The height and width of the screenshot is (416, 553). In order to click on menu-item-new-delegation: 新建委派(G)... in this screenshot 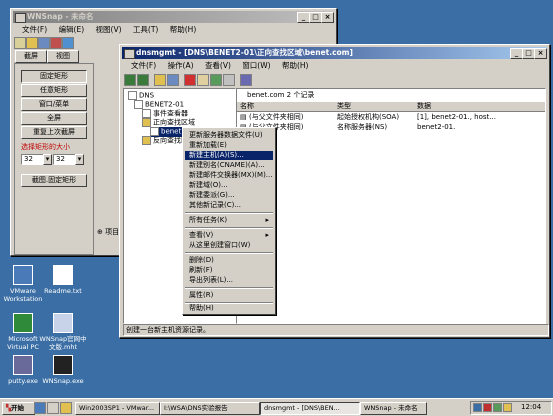, I will do `click(229, 195)`.